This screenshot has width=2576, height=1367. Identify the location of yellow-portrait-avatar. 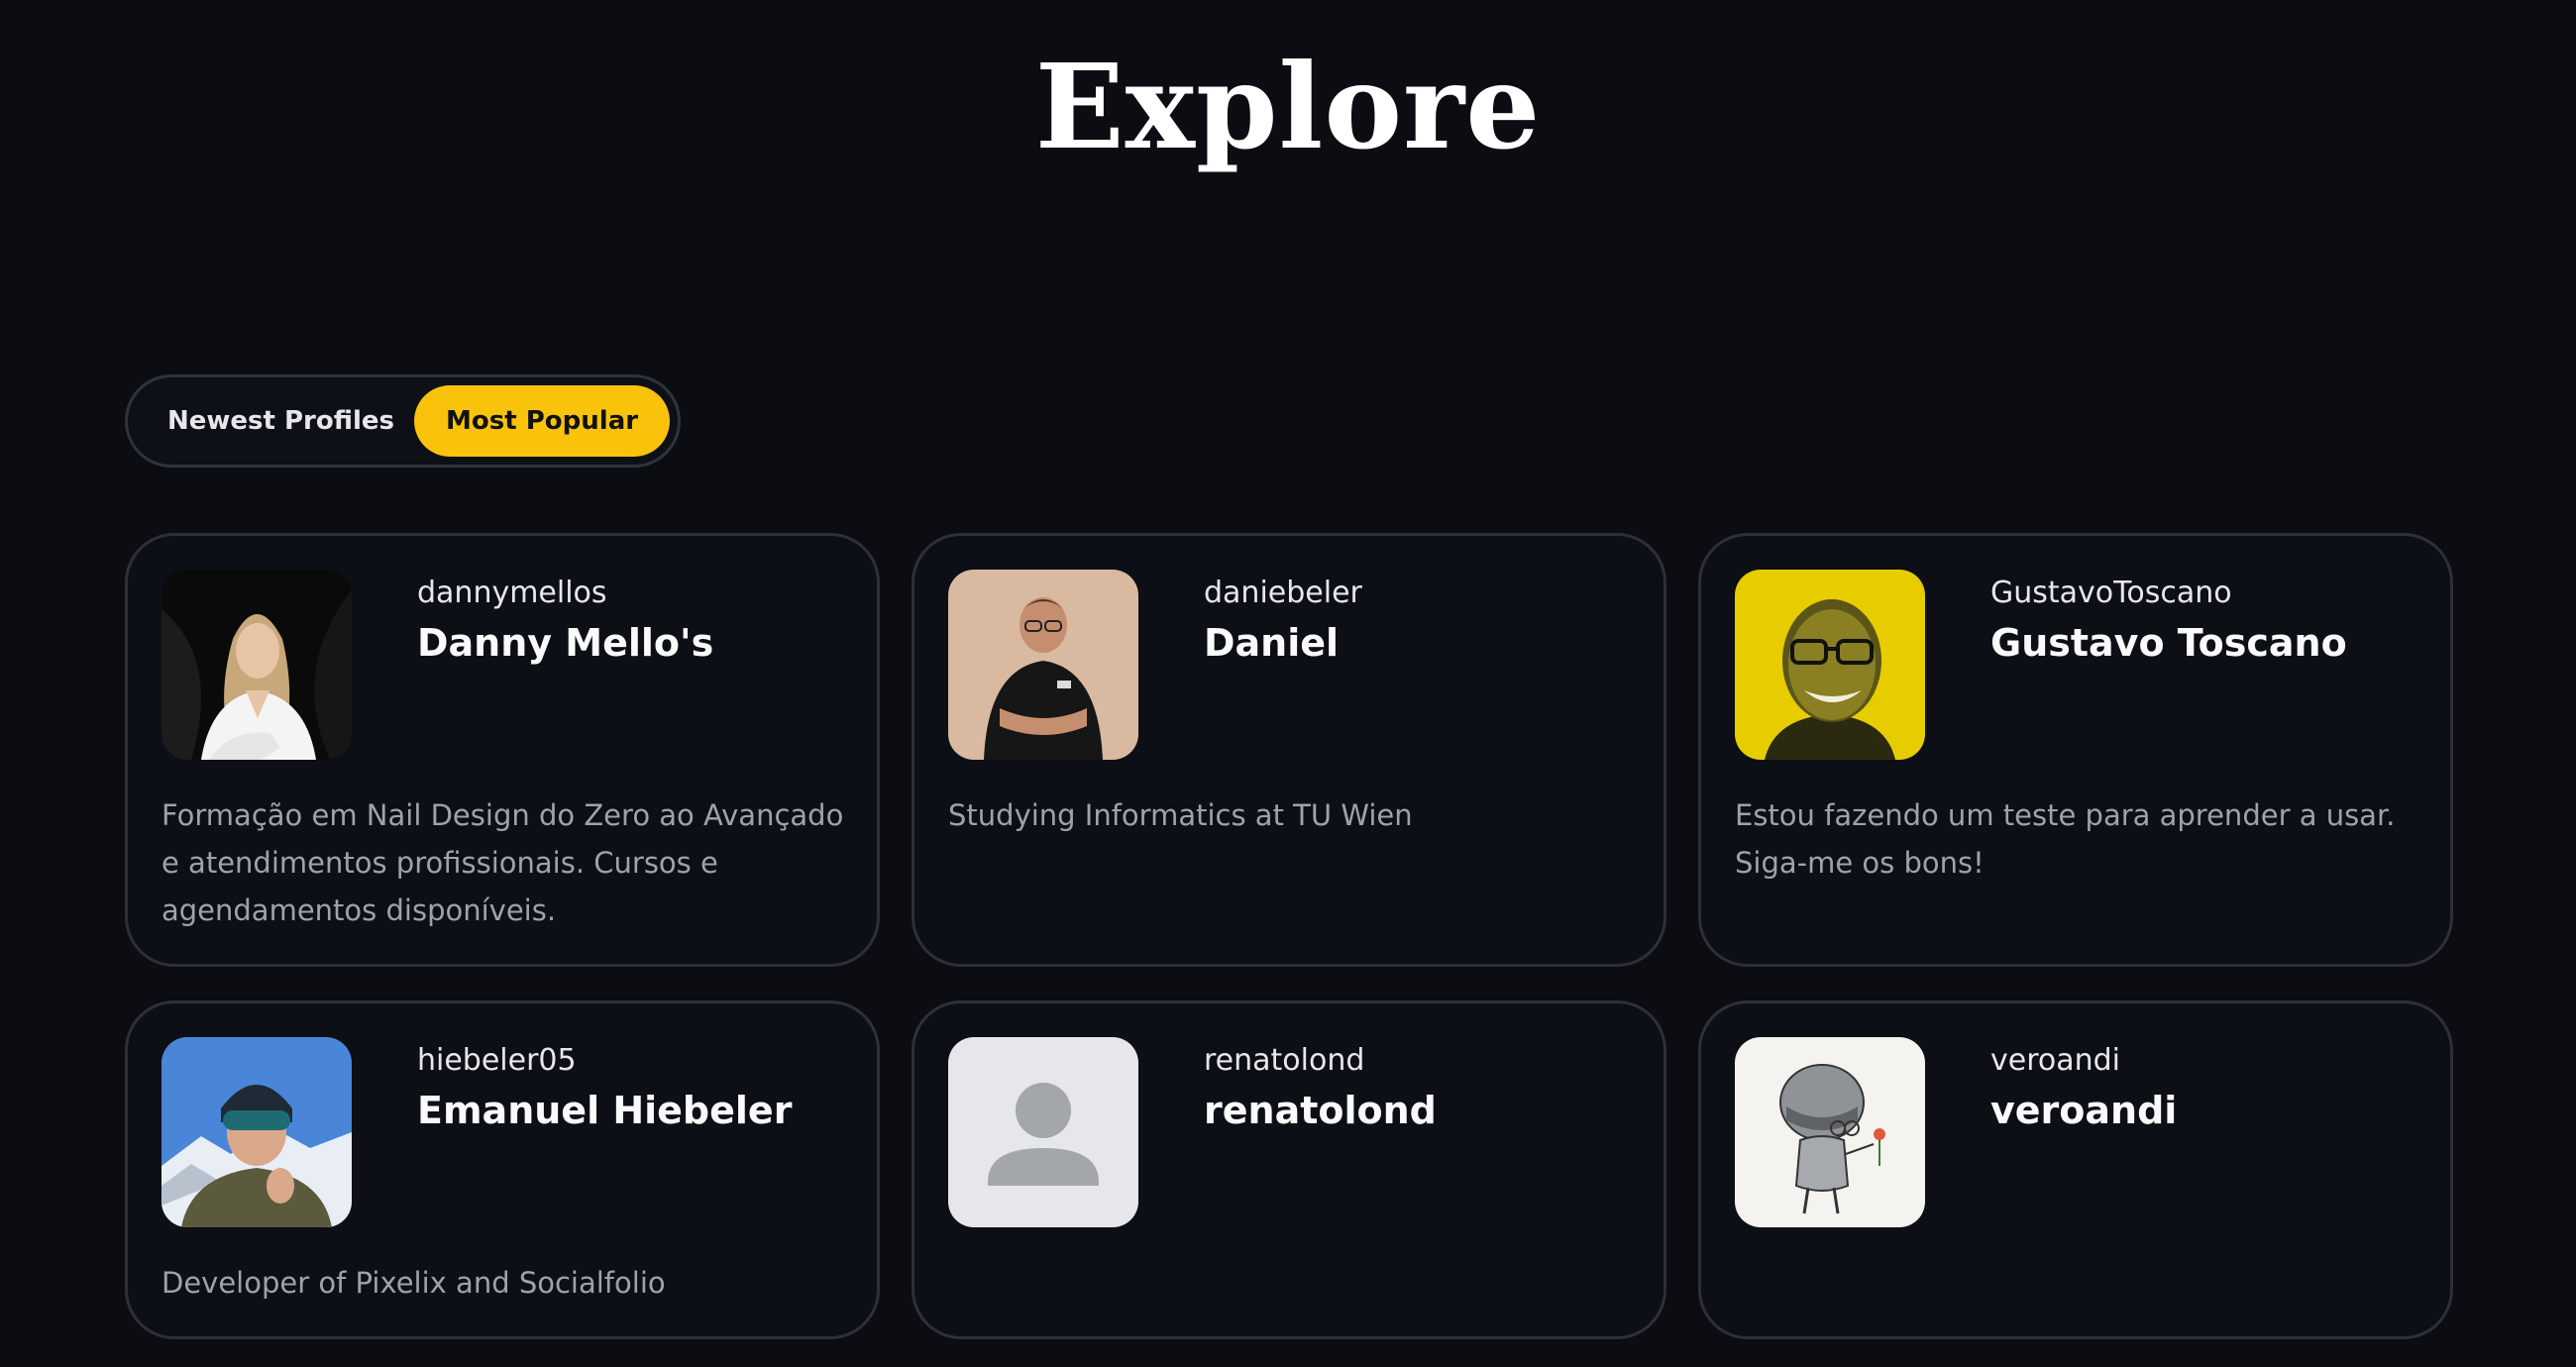
(1830, 665).